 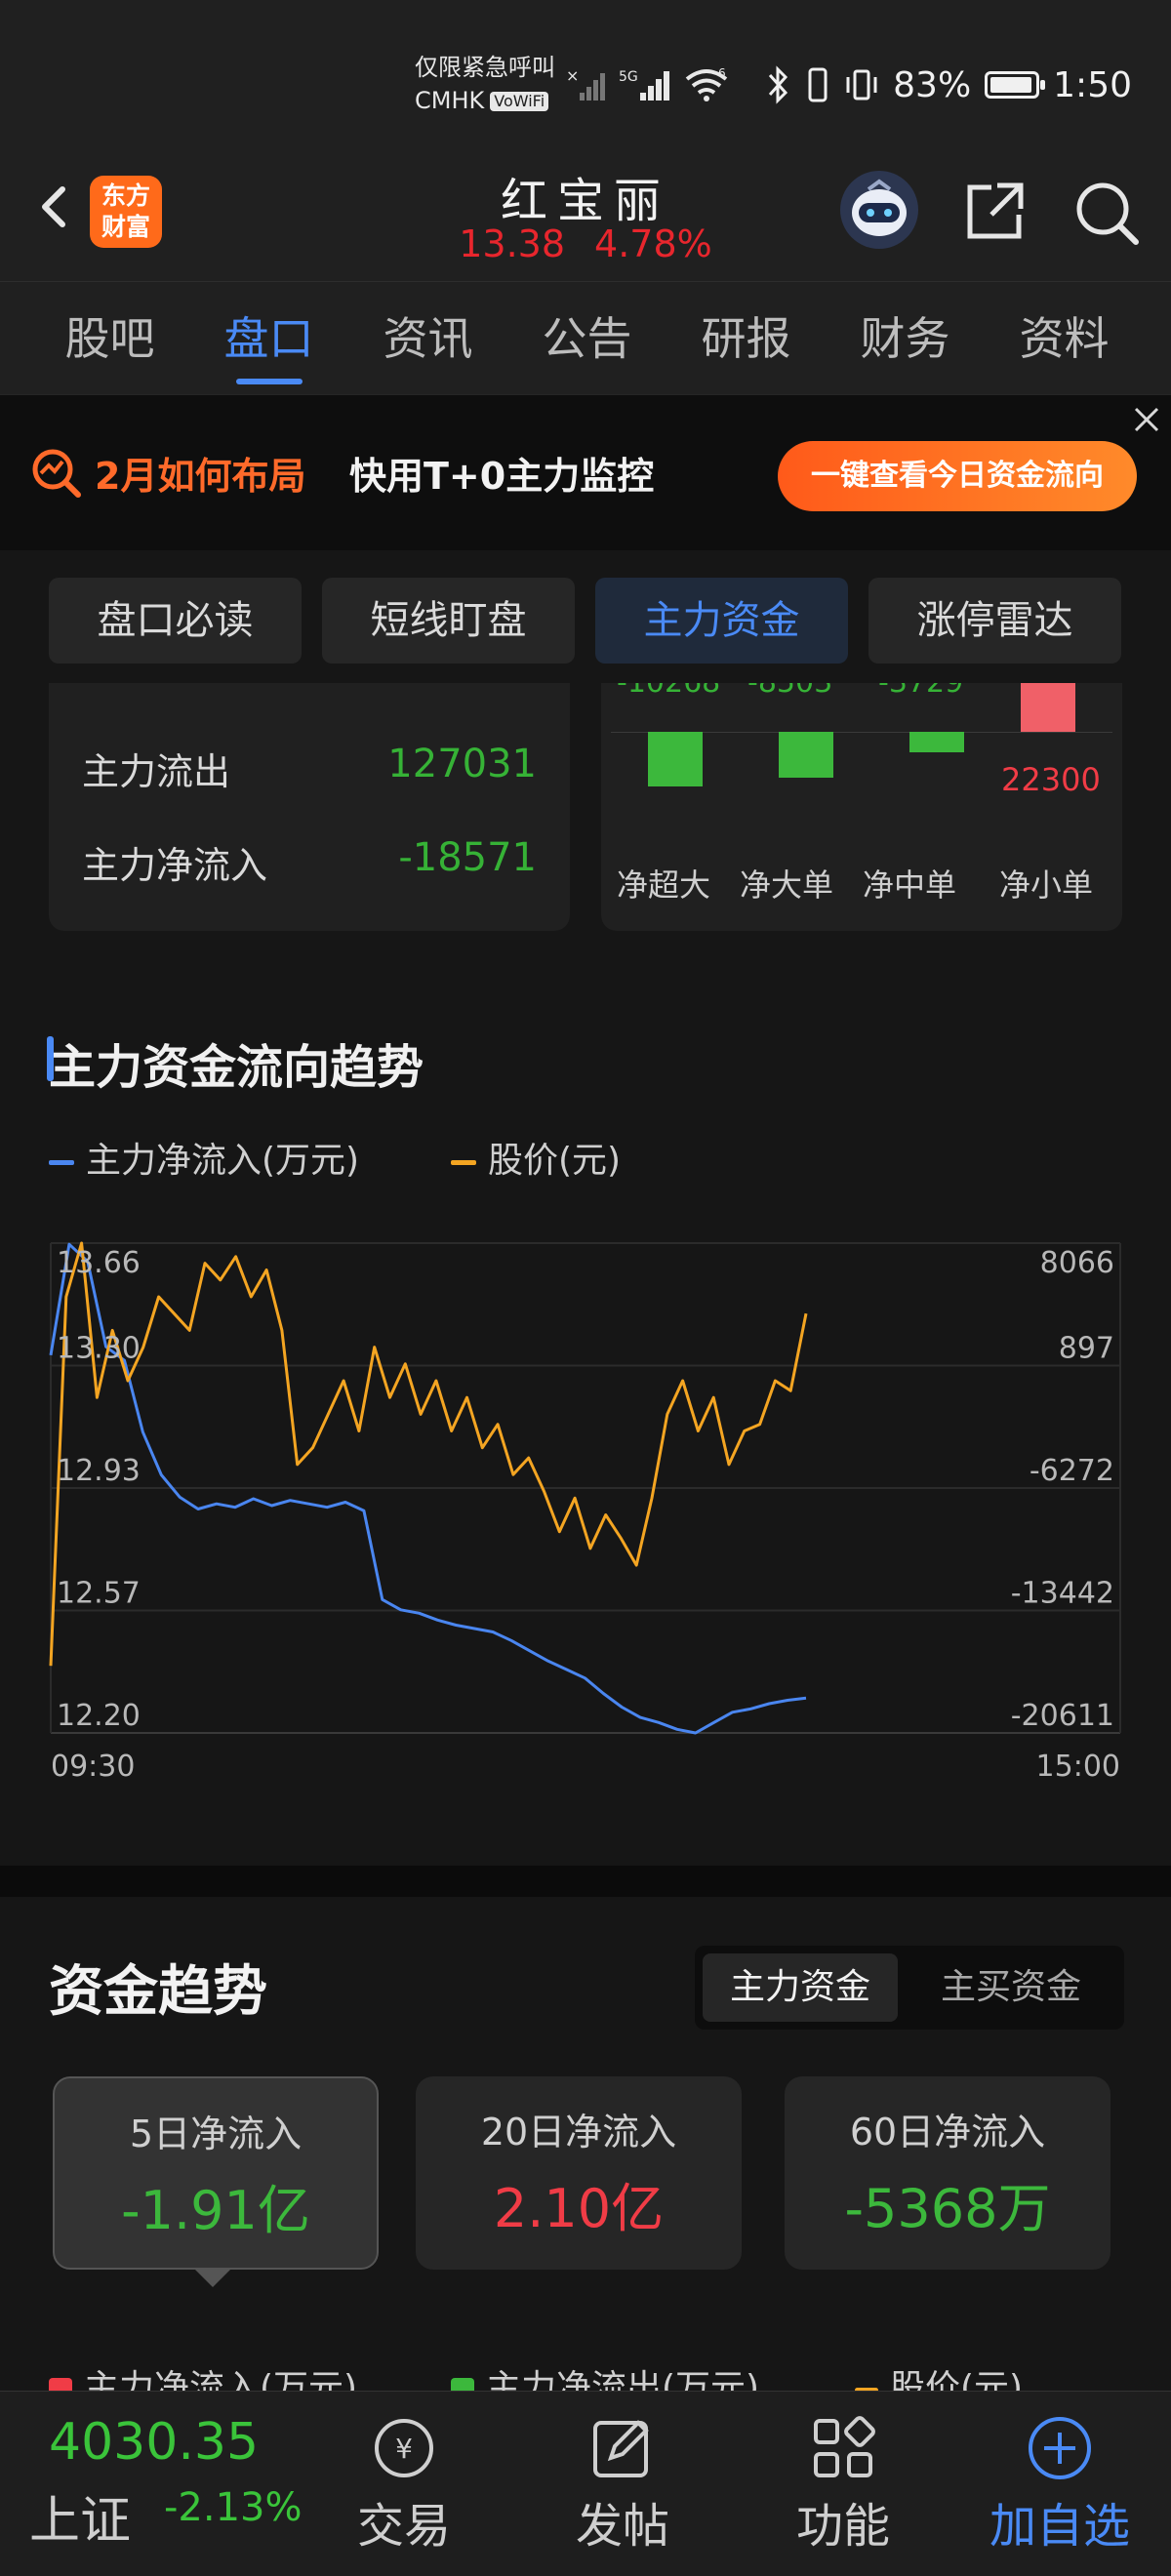 I want to click on svg-text: 6, so click(x=722, y=73).